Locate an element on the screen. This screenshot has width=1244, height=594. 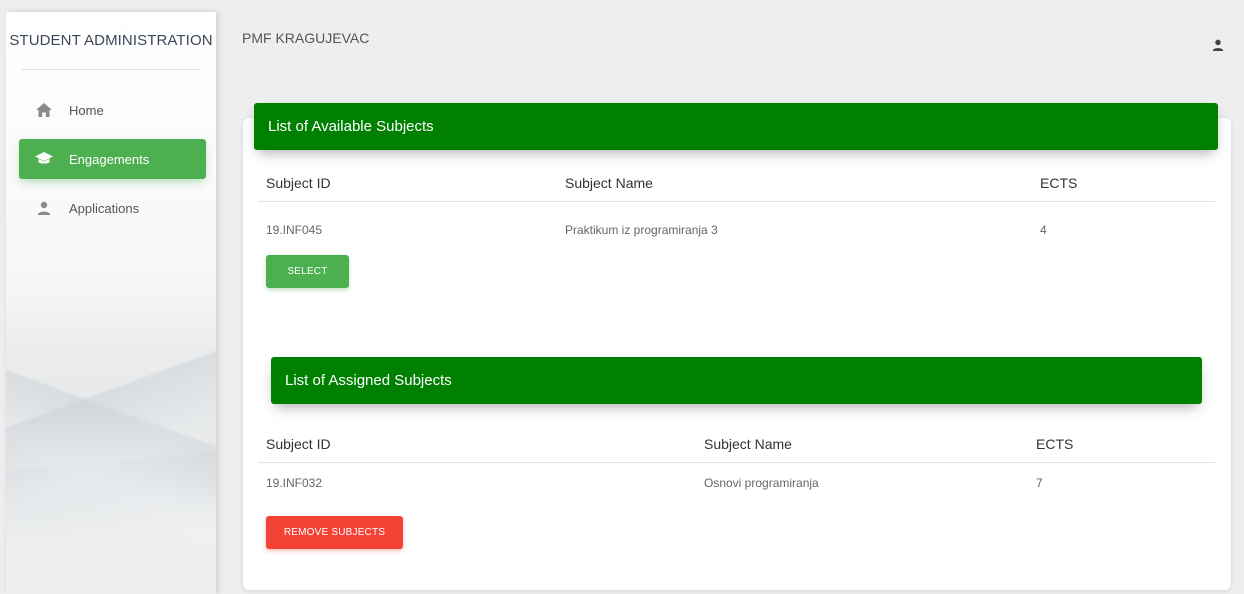
available-subjects-header: List of Available Subjects is located at coordinates (736, 126).